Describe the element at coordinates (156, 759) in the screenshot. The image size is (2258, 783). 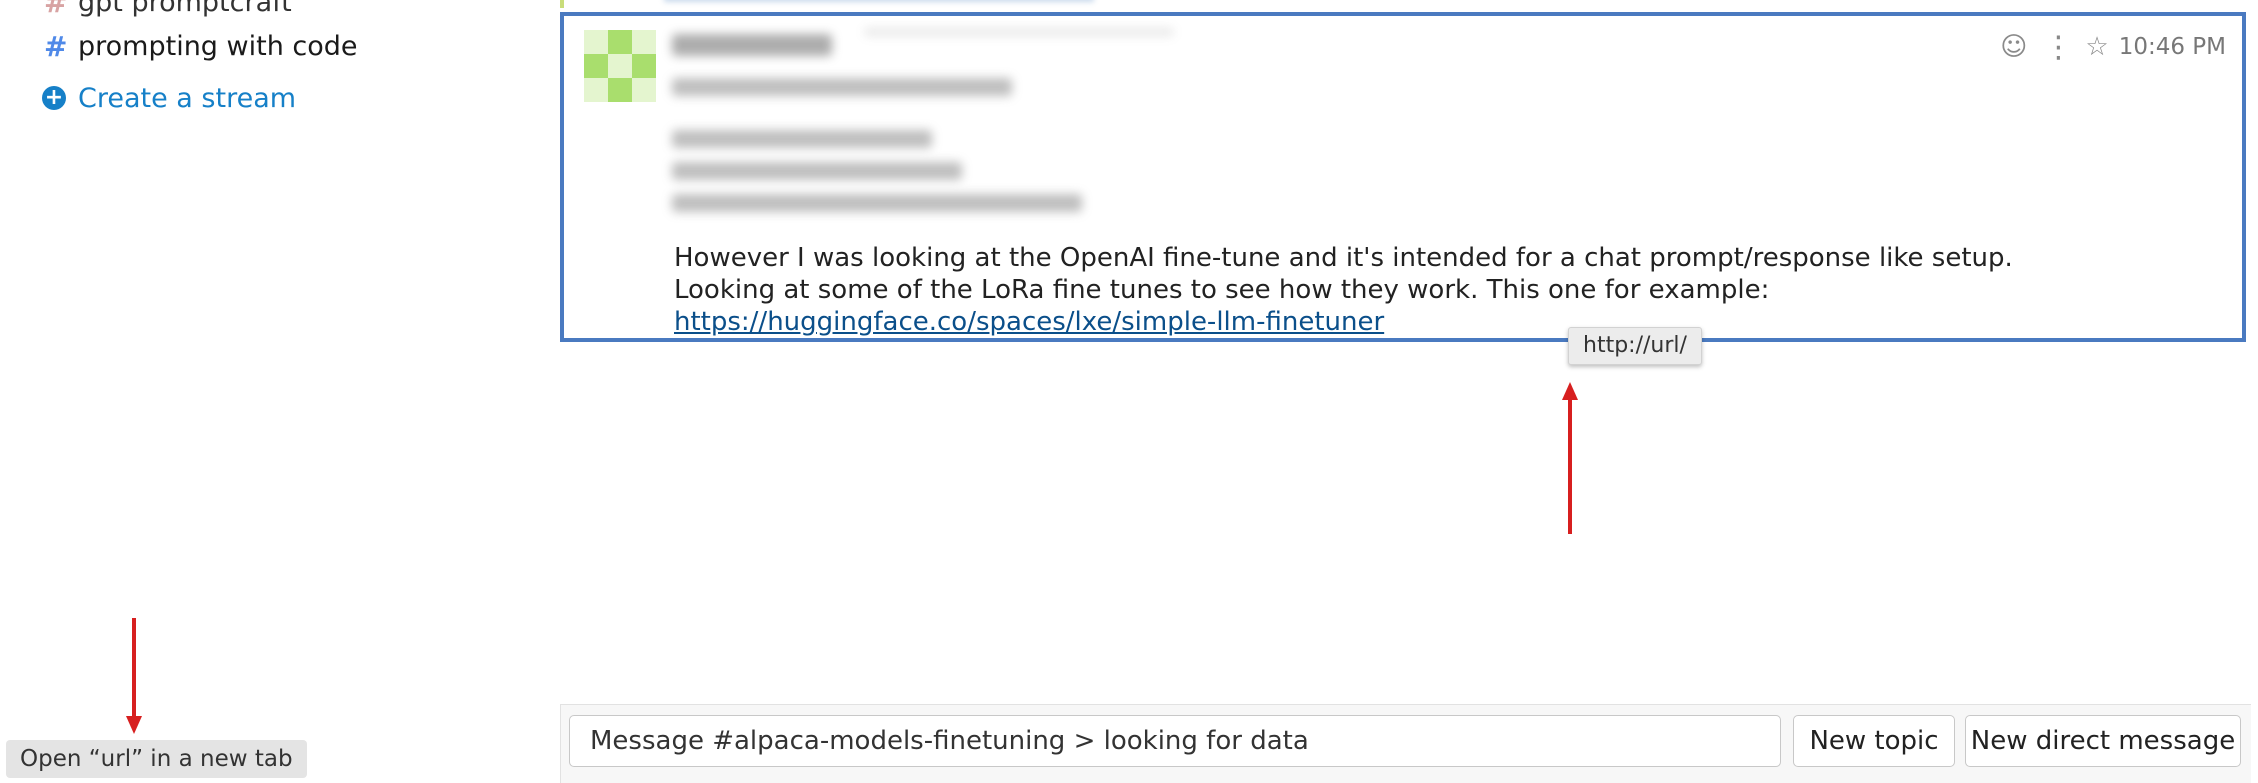
I see `browser-status-tooltip: Open “url” in a new tab` at that location.